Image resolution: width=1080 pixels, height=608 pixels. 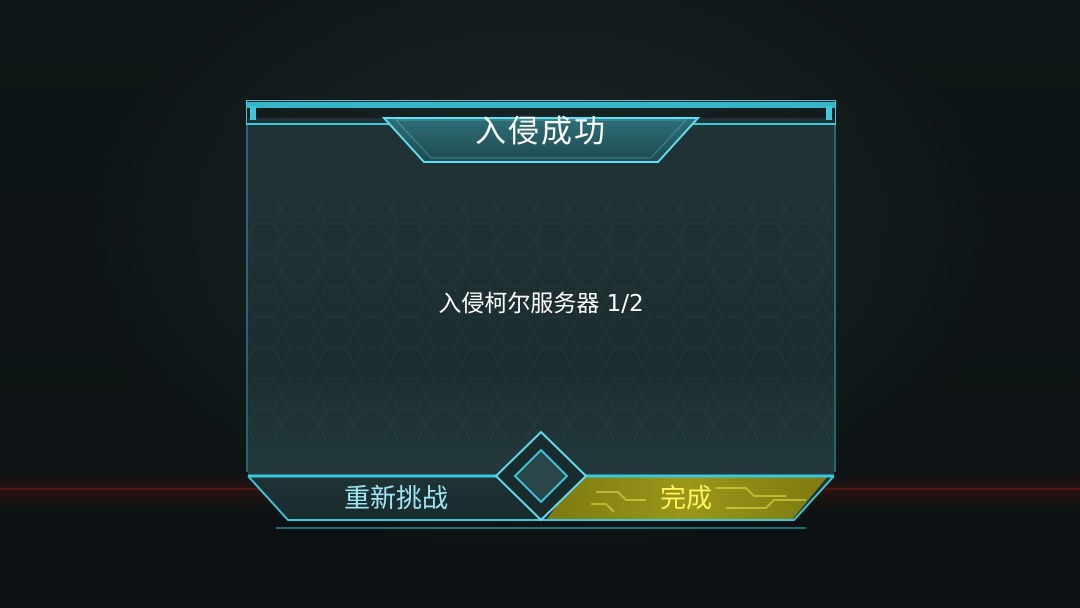 What do you see at coordinates (541, 132) in the screenshot?
I see `dialog-title: 入侵成功` at bounding box center [541, 132].